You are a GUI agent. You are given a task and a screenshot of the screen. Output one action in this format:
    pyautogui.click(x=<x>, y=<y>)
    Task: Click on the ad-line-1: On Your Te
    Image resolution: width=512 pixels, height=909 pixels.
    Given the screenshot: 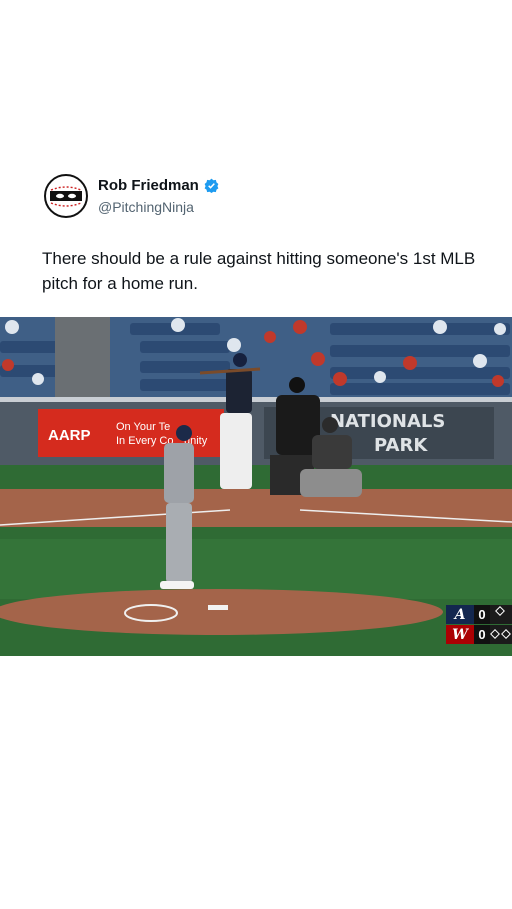 What is the action you would take?
    pyautogui.click(x=143, y=427)
    